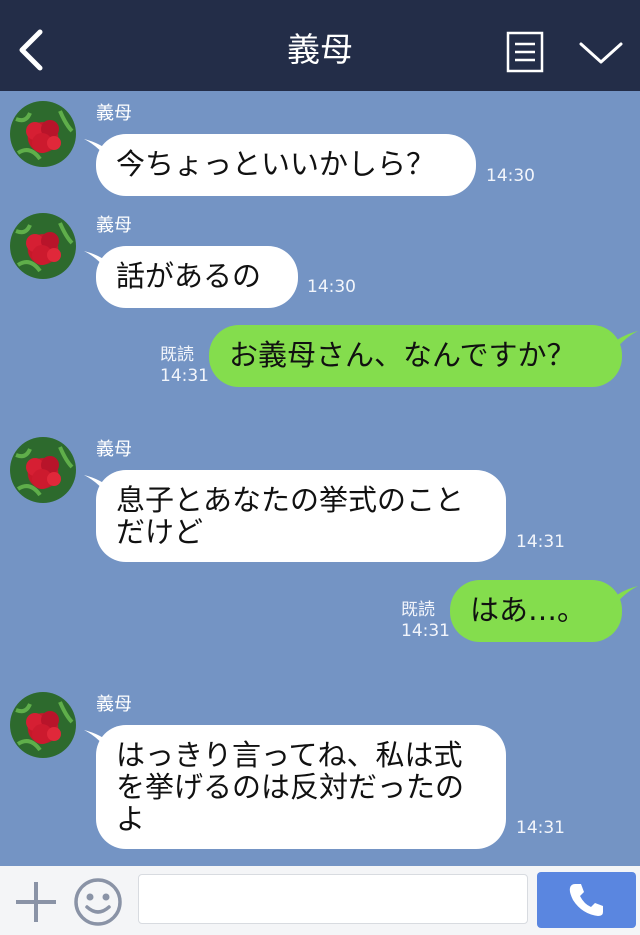 Image resolution: width=640 pixels, height=935 pixels. I want to click on message-bubble: 今ちょっといいかしら？, so click(286, 165).